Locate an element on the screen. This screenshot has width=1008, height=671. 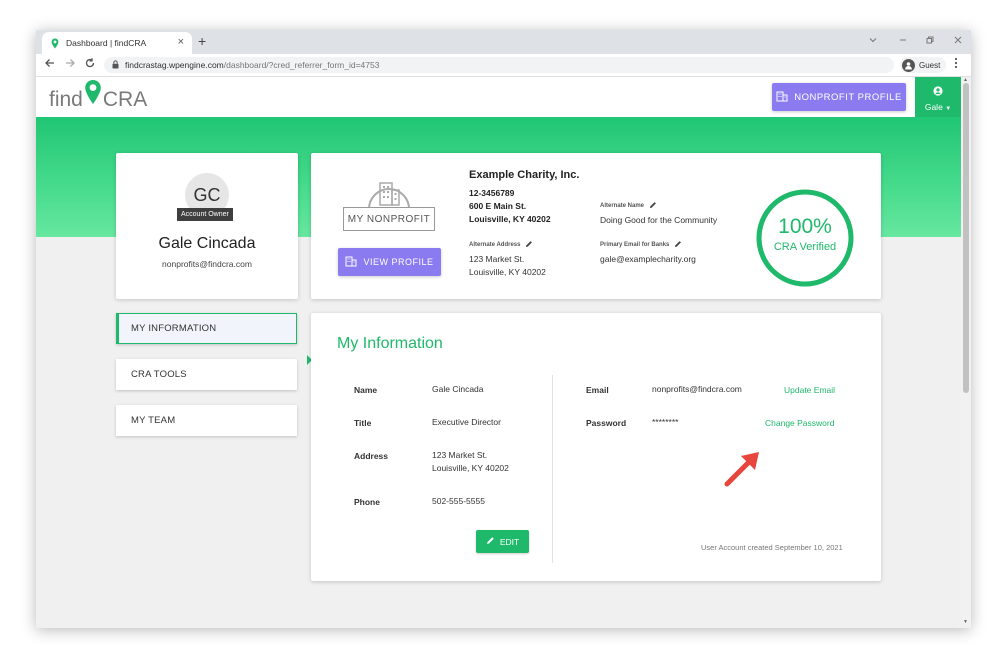
url-host: findcrastag.wpengine.com is located at coordinates (174, 65).